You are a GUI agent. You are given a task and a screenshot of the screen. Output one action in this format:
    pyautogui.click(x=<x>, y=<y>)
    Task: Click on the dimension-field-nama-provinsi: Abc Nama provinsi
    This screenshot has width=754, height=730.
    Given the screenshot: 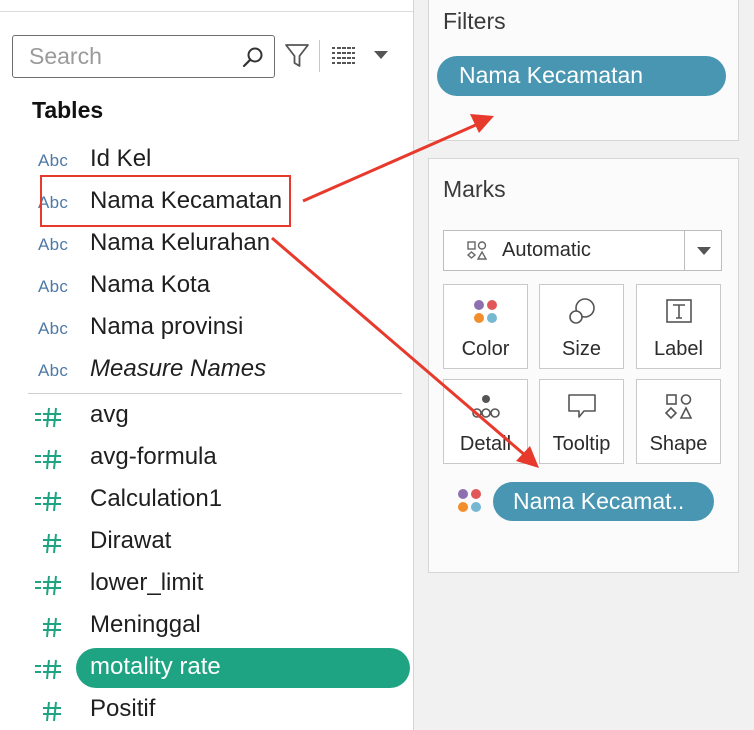 What is the action you would take?
    pyautogui.click(x=205, y=328)
    